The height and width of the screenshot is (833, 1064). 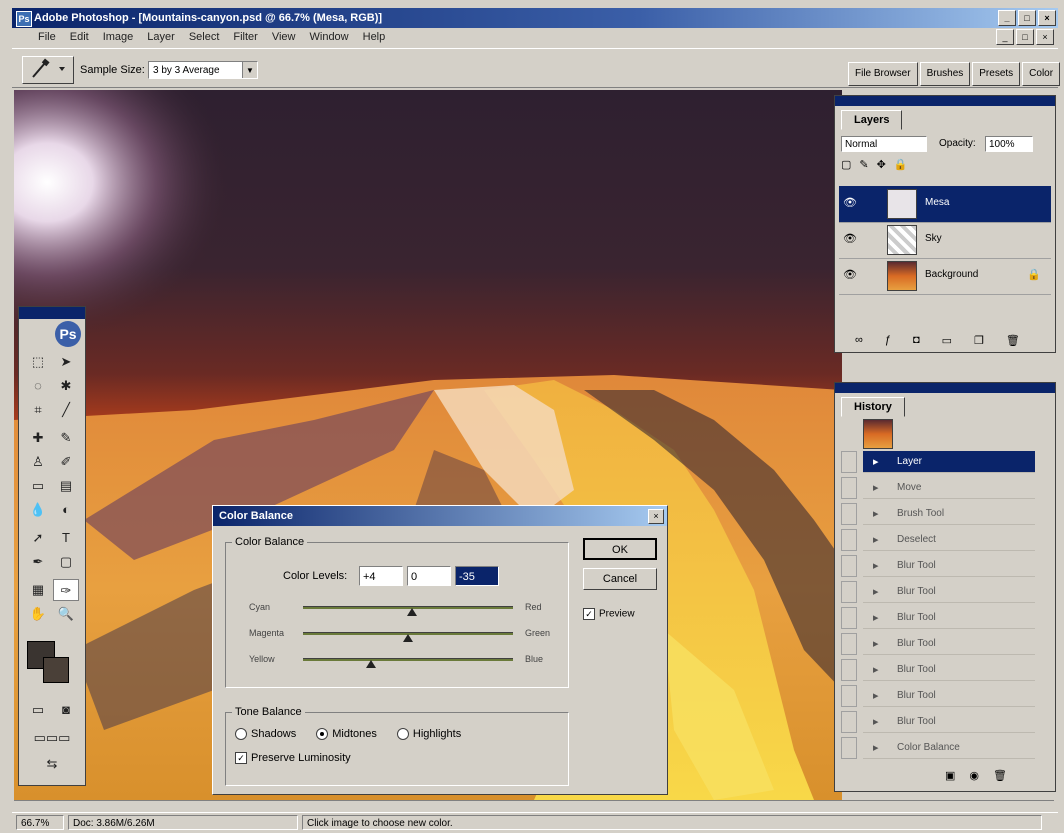 What do you see at coordinates (656, 516) in the screenshot?
I see `dialog-close-button: ×` at bounding box center [656, 516].